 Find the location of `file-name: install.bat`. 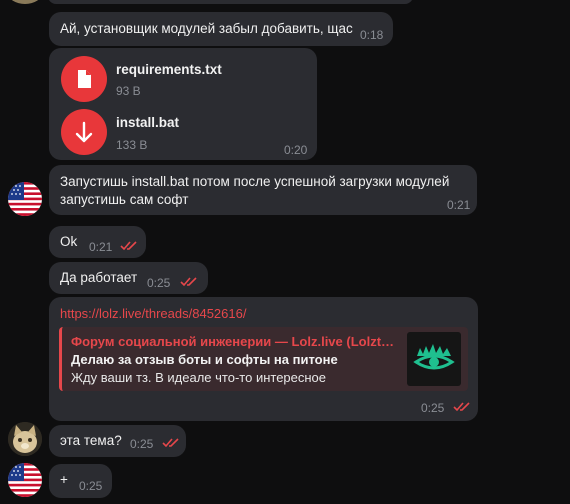

file-name: install.bat is located at coordinates (147, 122).